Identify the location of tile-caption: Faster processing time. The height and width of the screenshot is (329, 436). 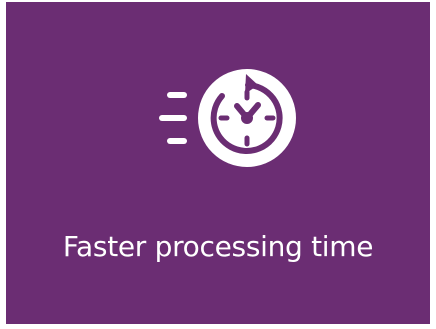
(218, 246).